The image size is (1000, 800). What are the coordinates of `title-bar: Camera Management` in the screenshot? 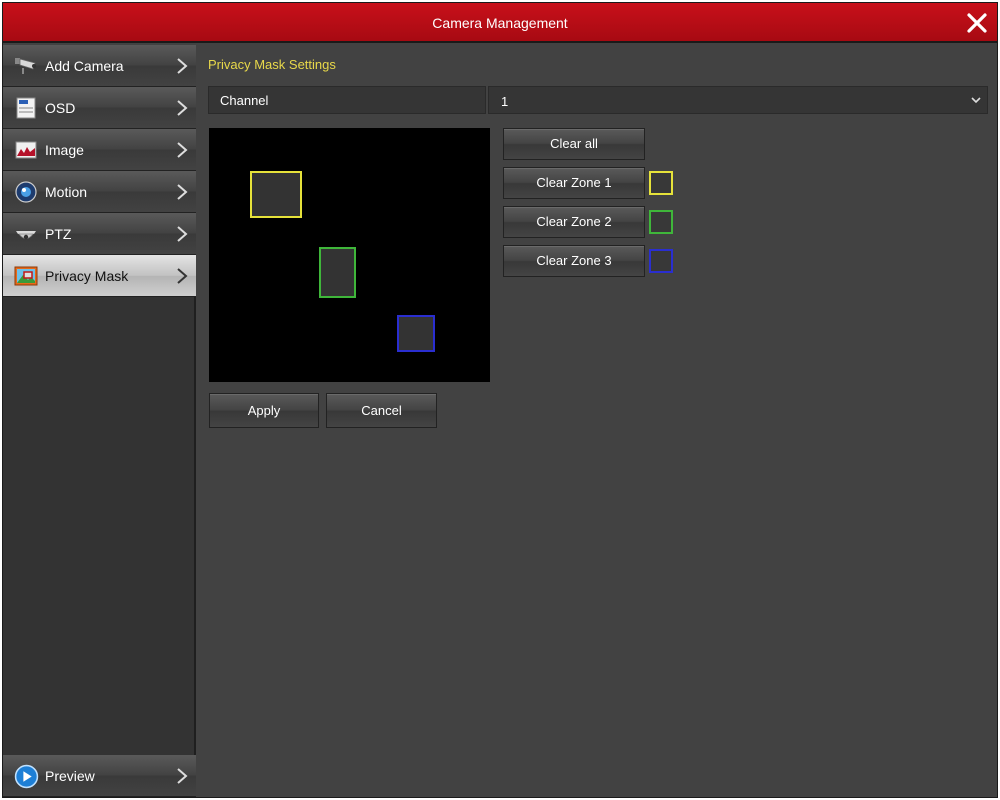 It's located at (500, 23).